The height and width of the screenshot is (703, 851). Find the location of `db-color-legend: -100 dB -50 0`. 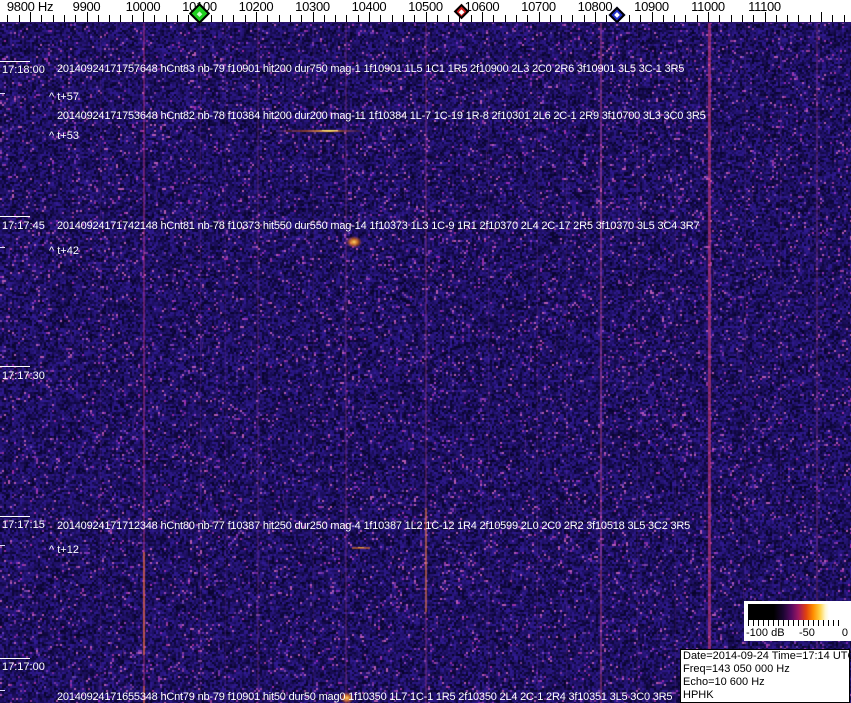

db-color-legend: -100 dB -50 0 is located at coordinates (797, 621).